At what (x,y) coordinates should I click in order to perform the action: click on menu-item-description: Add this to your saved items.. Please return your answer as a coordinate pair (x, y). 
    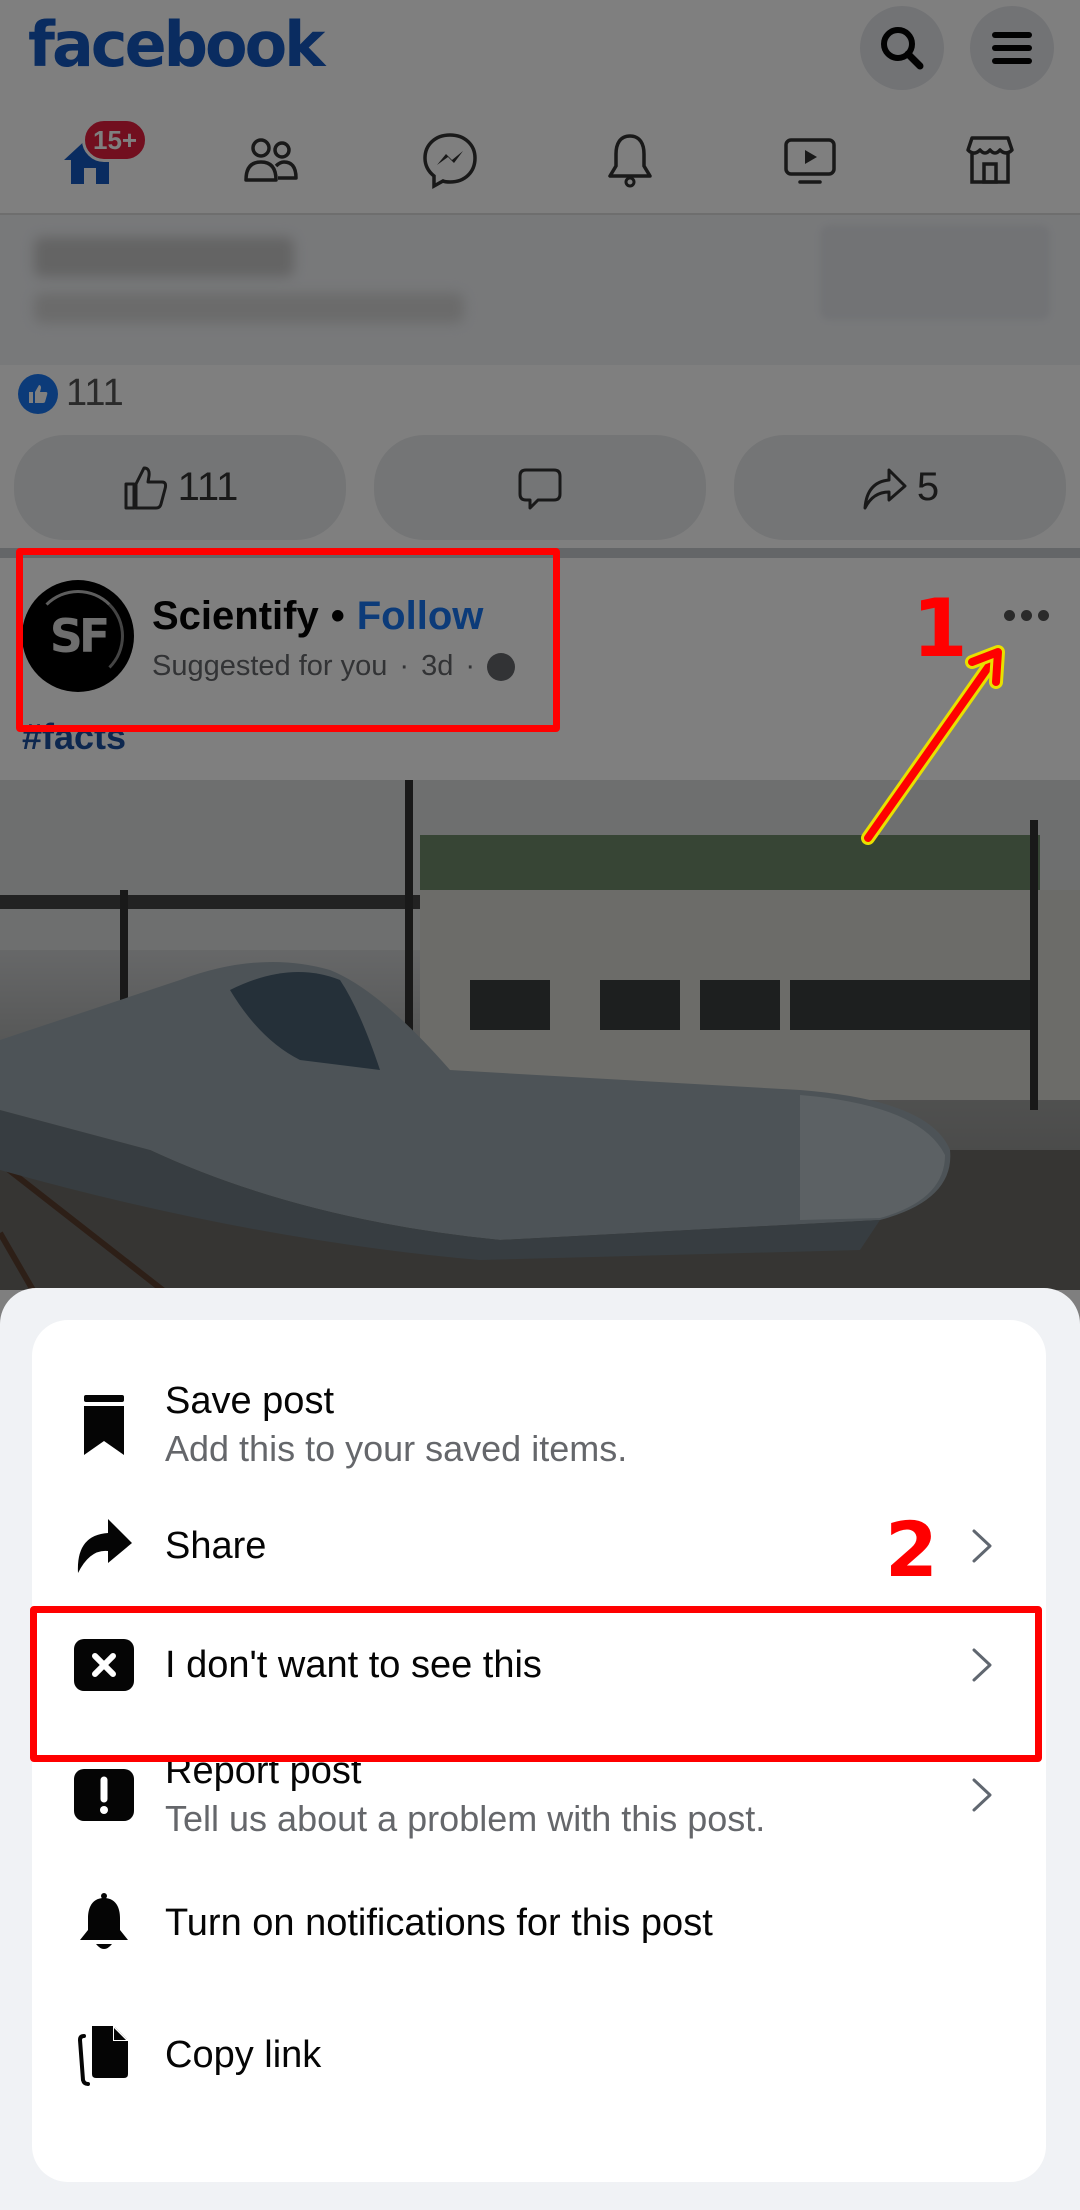
    Looking at the image, I should click on (396, 1448).